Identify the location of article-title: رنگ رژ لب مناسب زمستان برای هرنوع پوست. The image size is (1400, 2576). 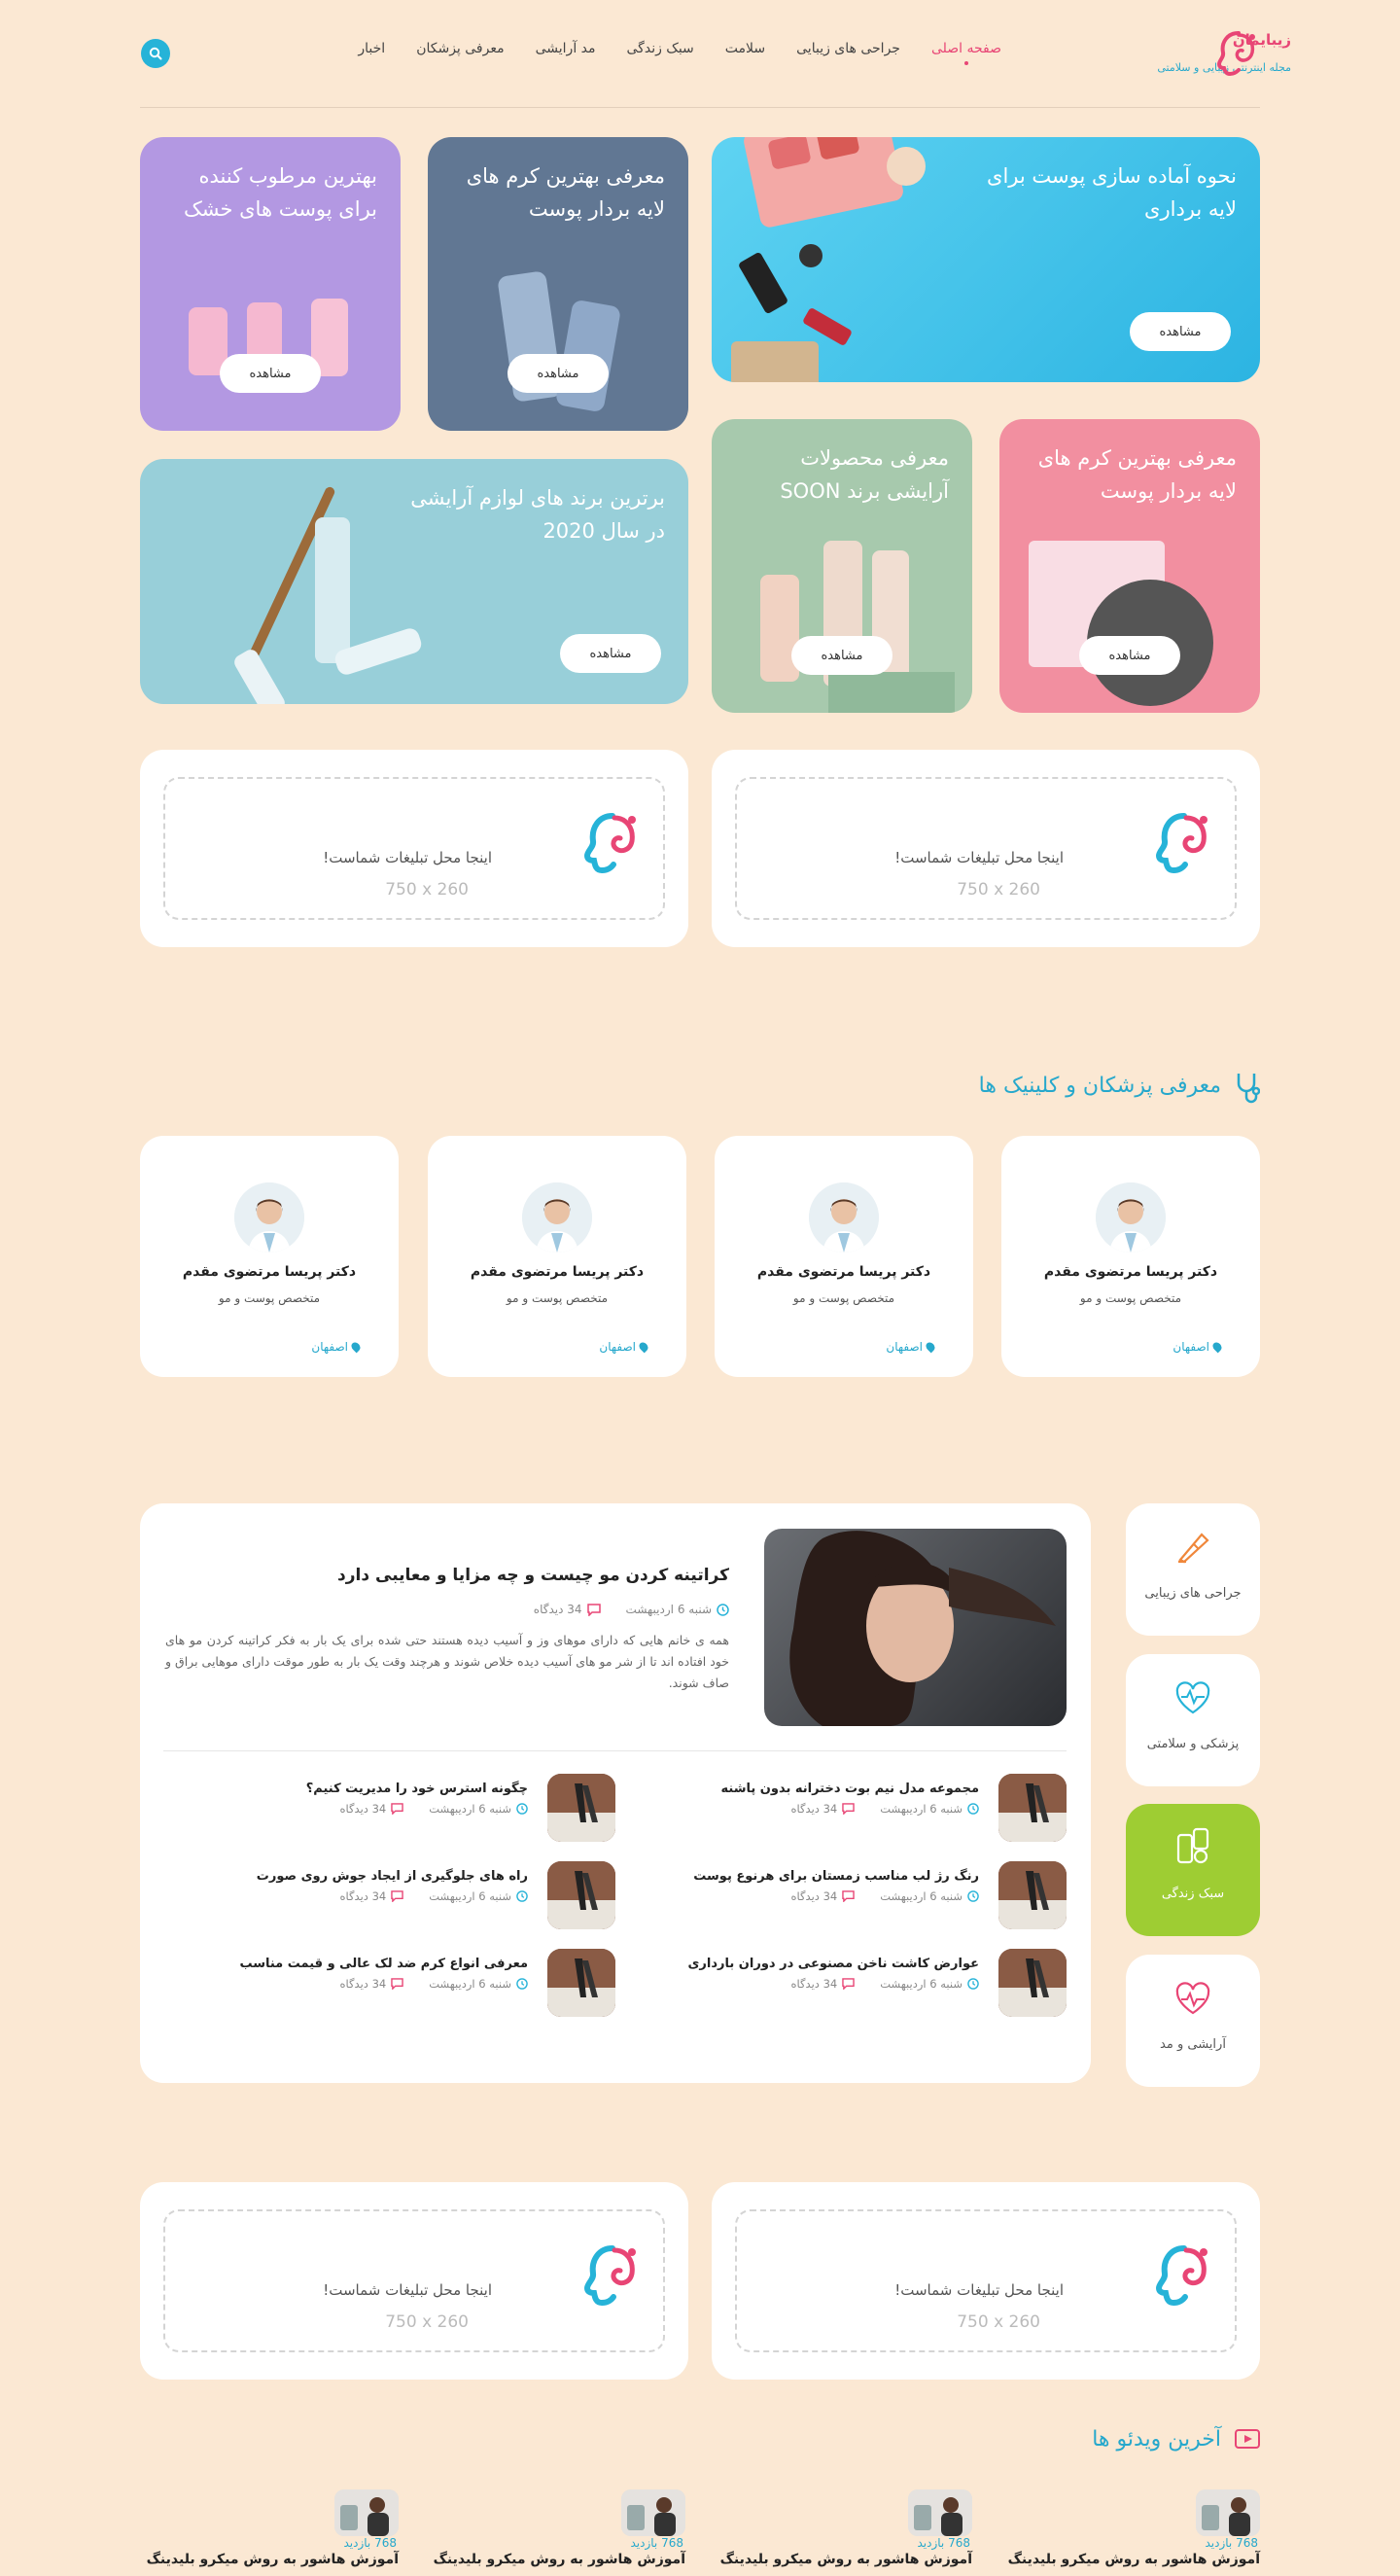
(836, 1877).